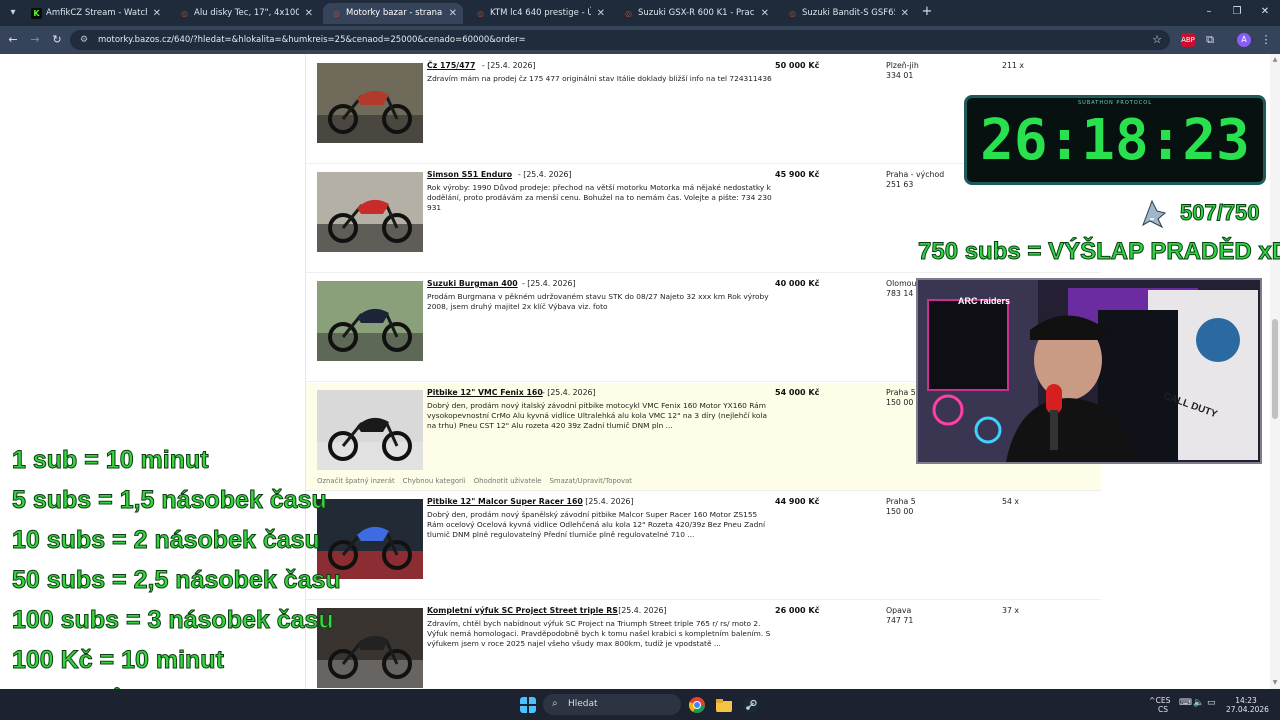 This screenshot has width=1280, height=720. What do you see at coordinates (245, 13) in the screenshot?
I see `browser-tab: ◎ Alu disky Tec, 17", 4x100,ET 42, ✕` at bounding box center [245, 13].